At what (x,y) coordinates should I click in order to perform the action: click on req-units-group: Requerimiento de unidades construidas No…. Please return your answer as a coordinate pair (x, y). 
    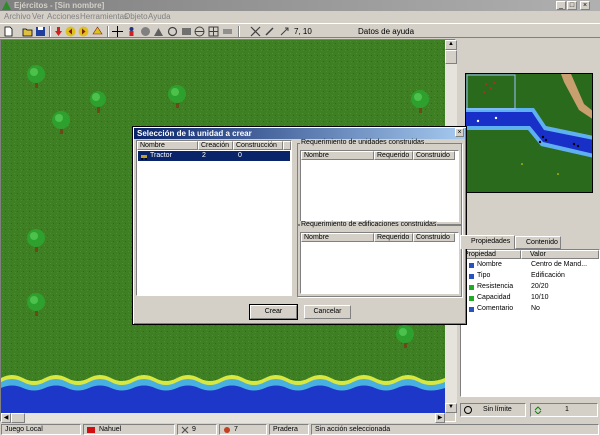
    Looking at the image, I should click on (379, 182).